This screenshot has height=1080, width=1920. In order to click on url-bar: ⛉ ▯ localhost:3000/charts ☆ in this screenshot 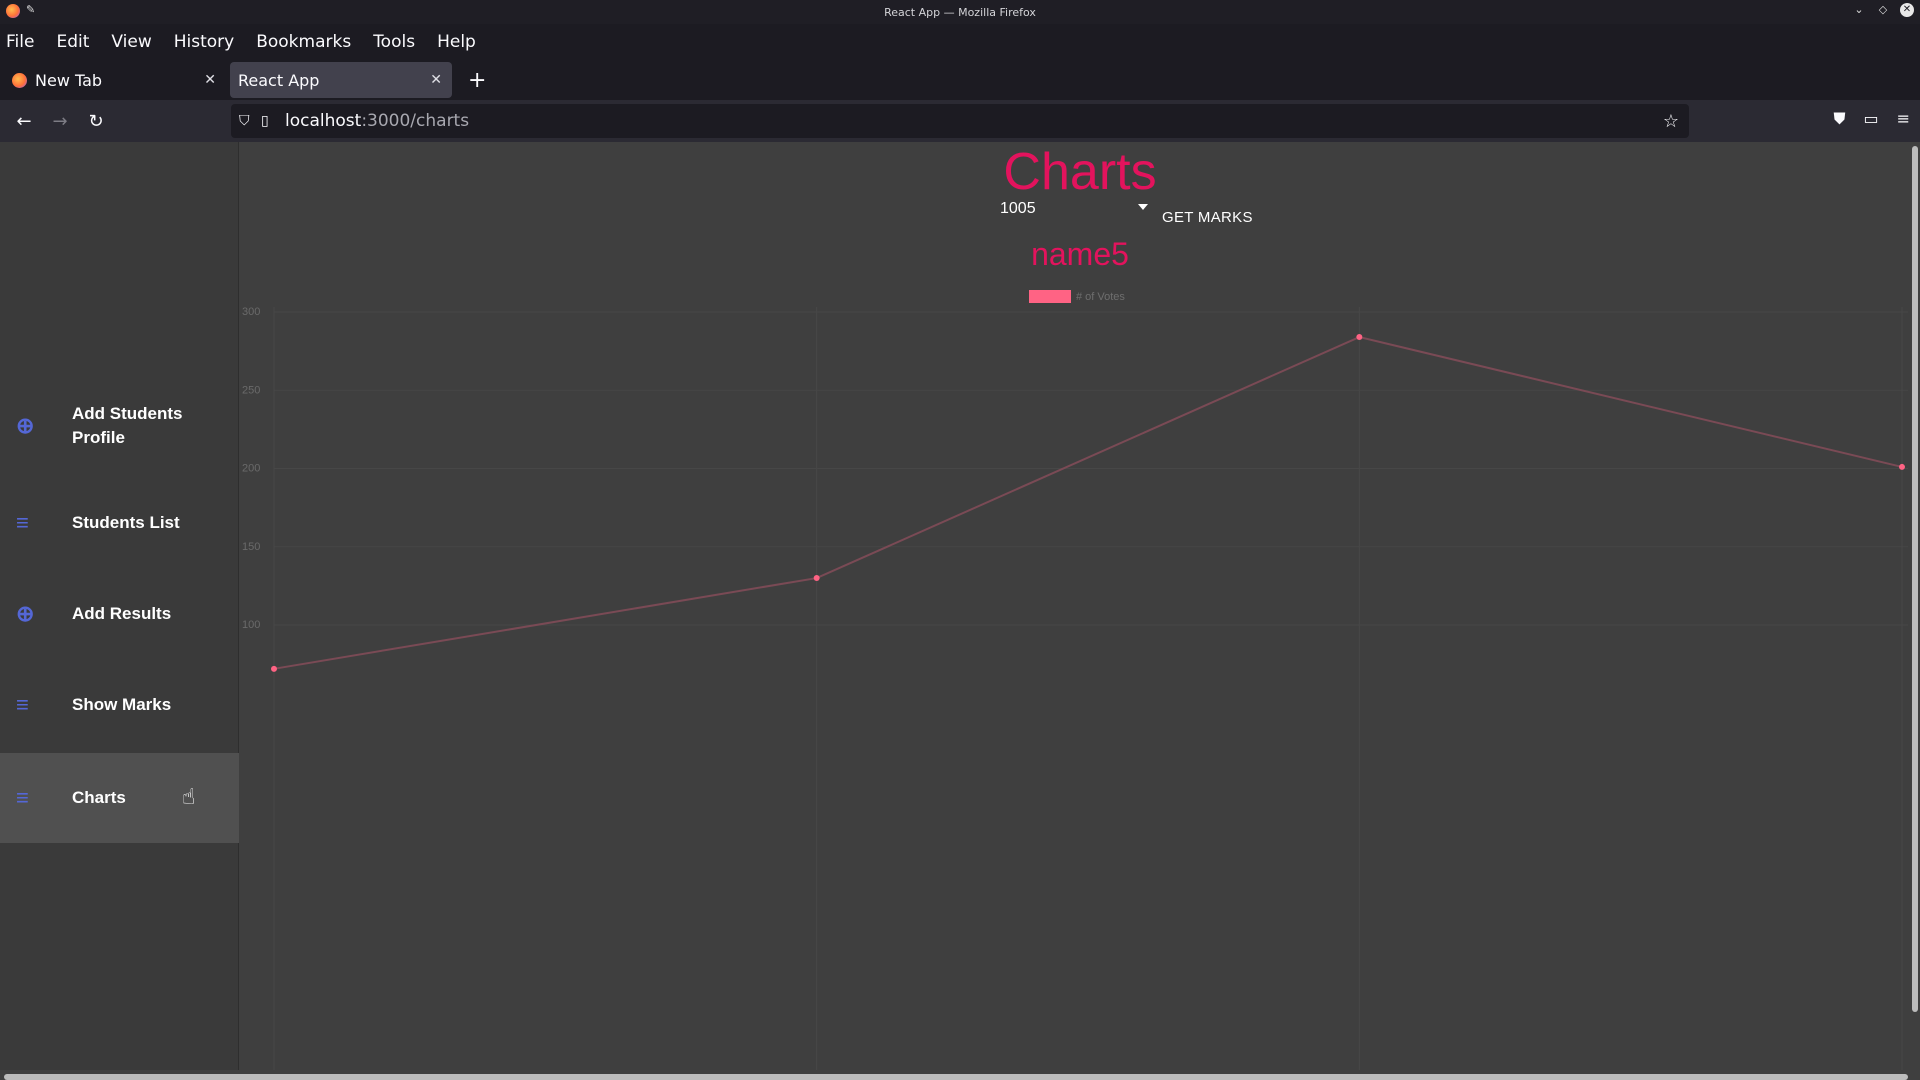, I will do `click(960, 121)`.